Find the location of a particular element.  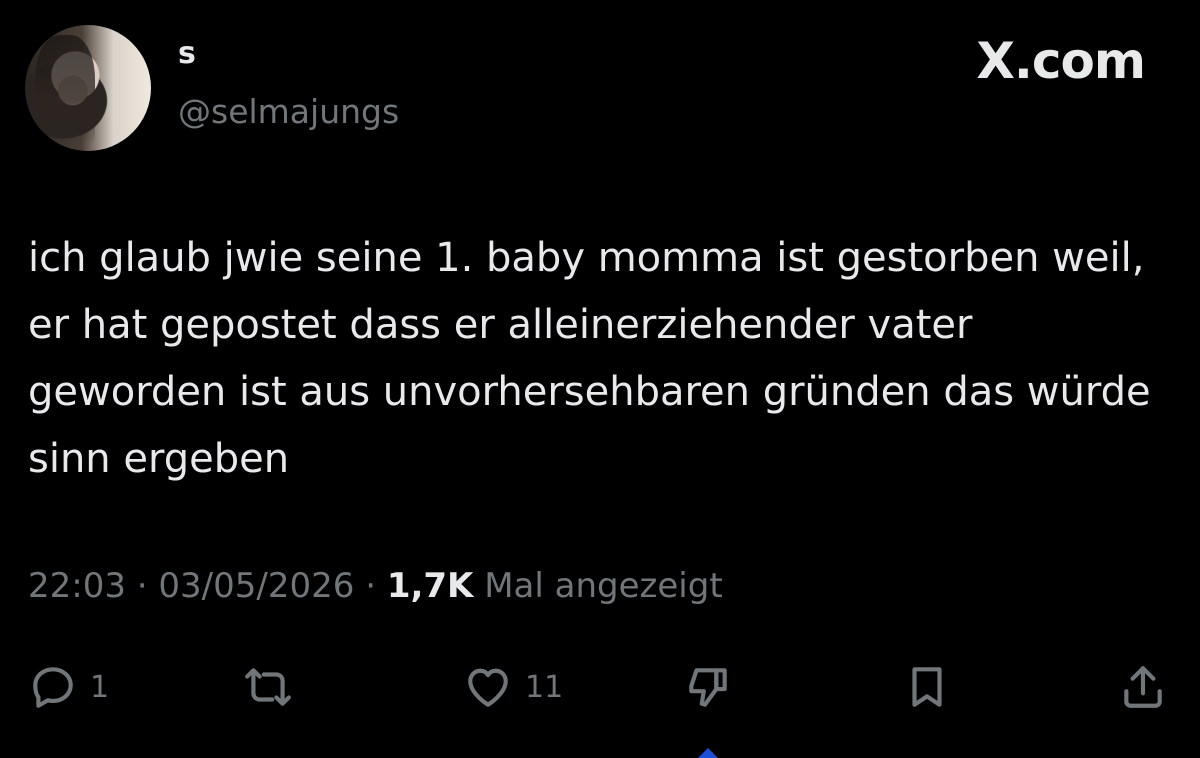

active-indicator is located at coordinates (708, 753).